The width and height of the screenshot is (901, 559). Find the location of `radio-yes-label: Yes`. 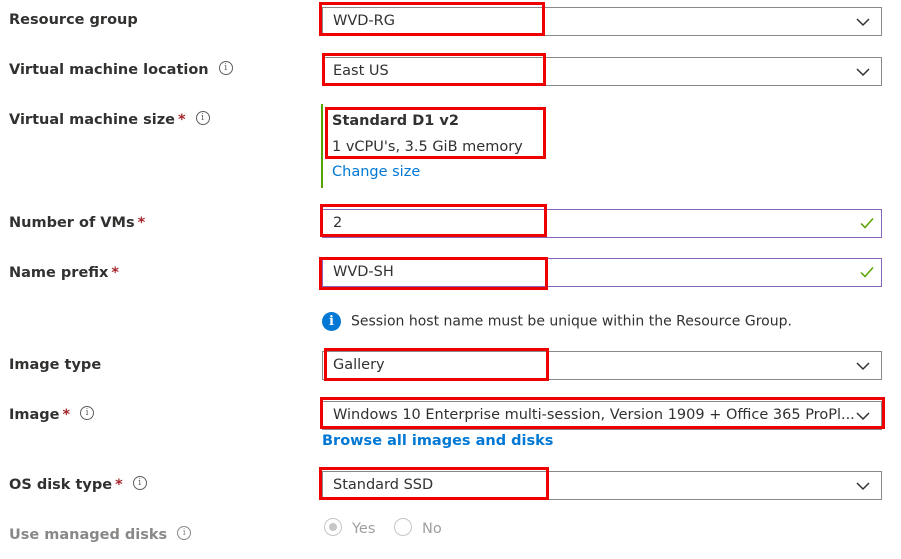

radio-yes-label: Yes is located at coordinates (364, 529).